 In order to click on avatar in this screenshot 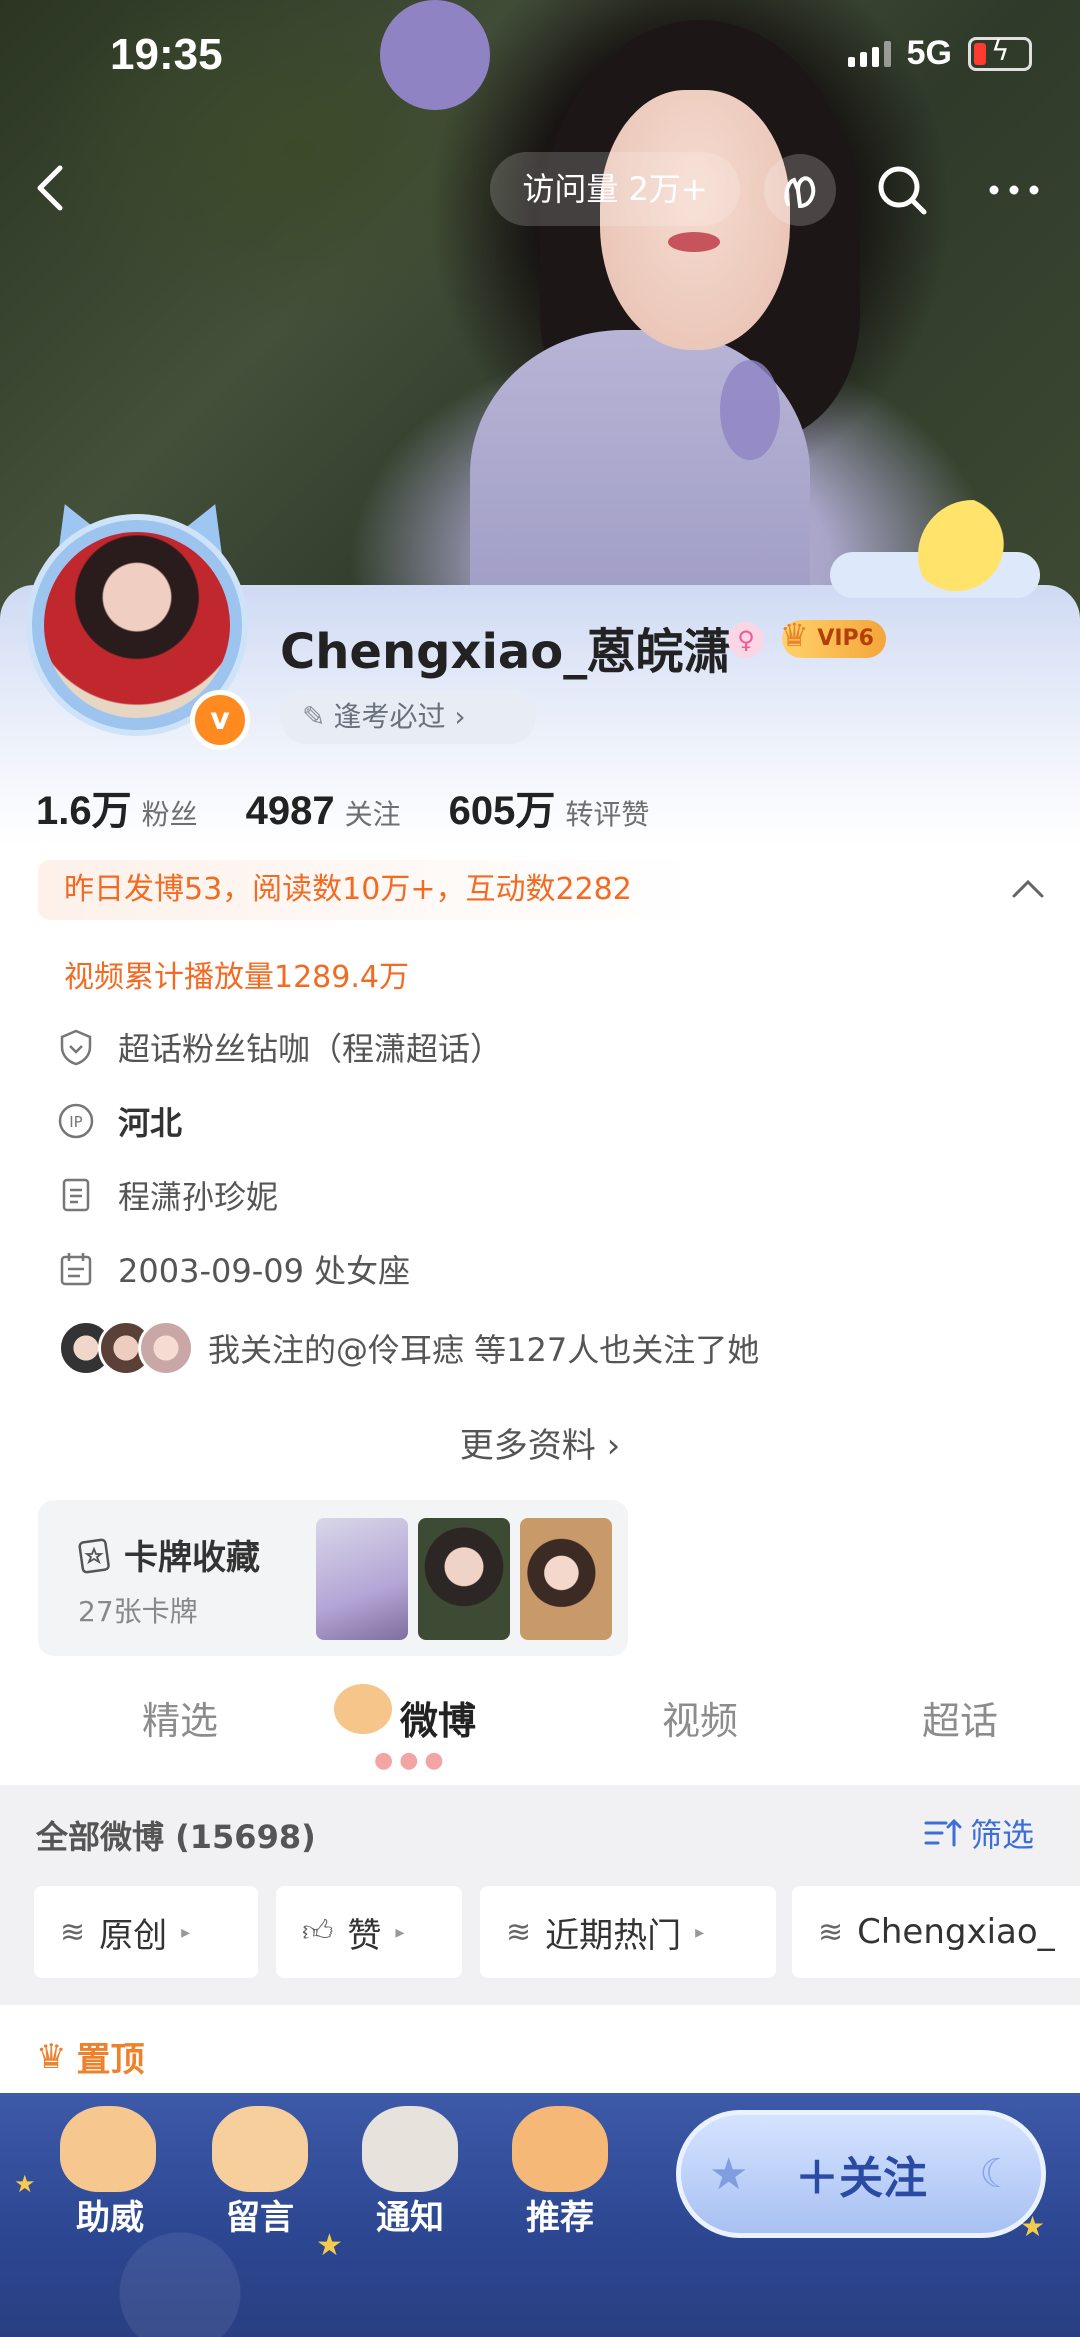, I will do `click(137, 625)`.